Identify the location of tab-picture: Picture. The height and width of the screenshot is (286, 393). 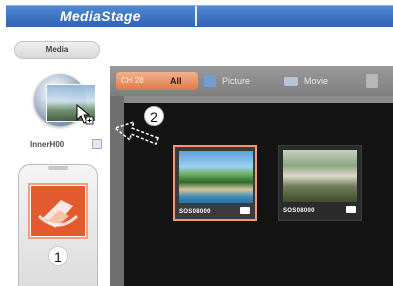
(247, 81).